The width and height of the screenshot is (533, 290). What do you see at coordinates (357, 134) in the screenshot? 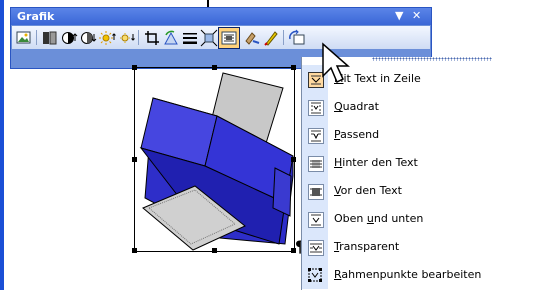
I see `menu-item-label: Passend` at bounding box center [357, 134].